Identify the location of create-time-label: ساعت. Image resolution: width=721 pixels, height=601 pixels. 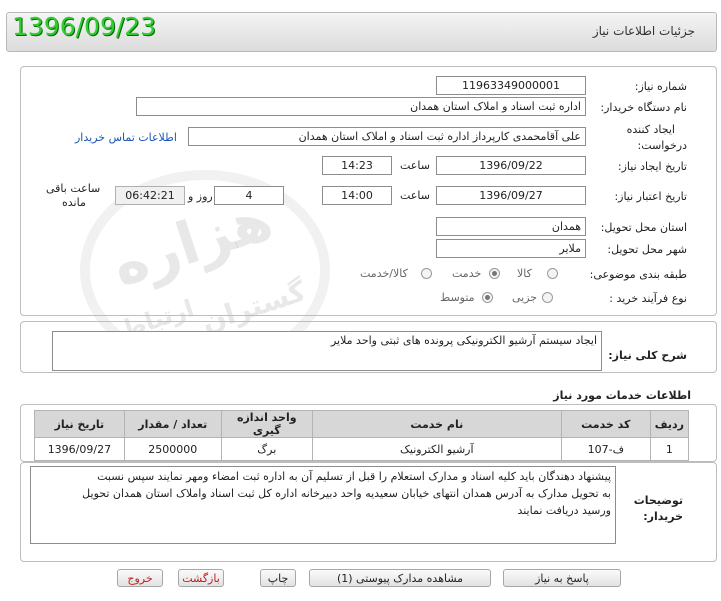
(415, 165).